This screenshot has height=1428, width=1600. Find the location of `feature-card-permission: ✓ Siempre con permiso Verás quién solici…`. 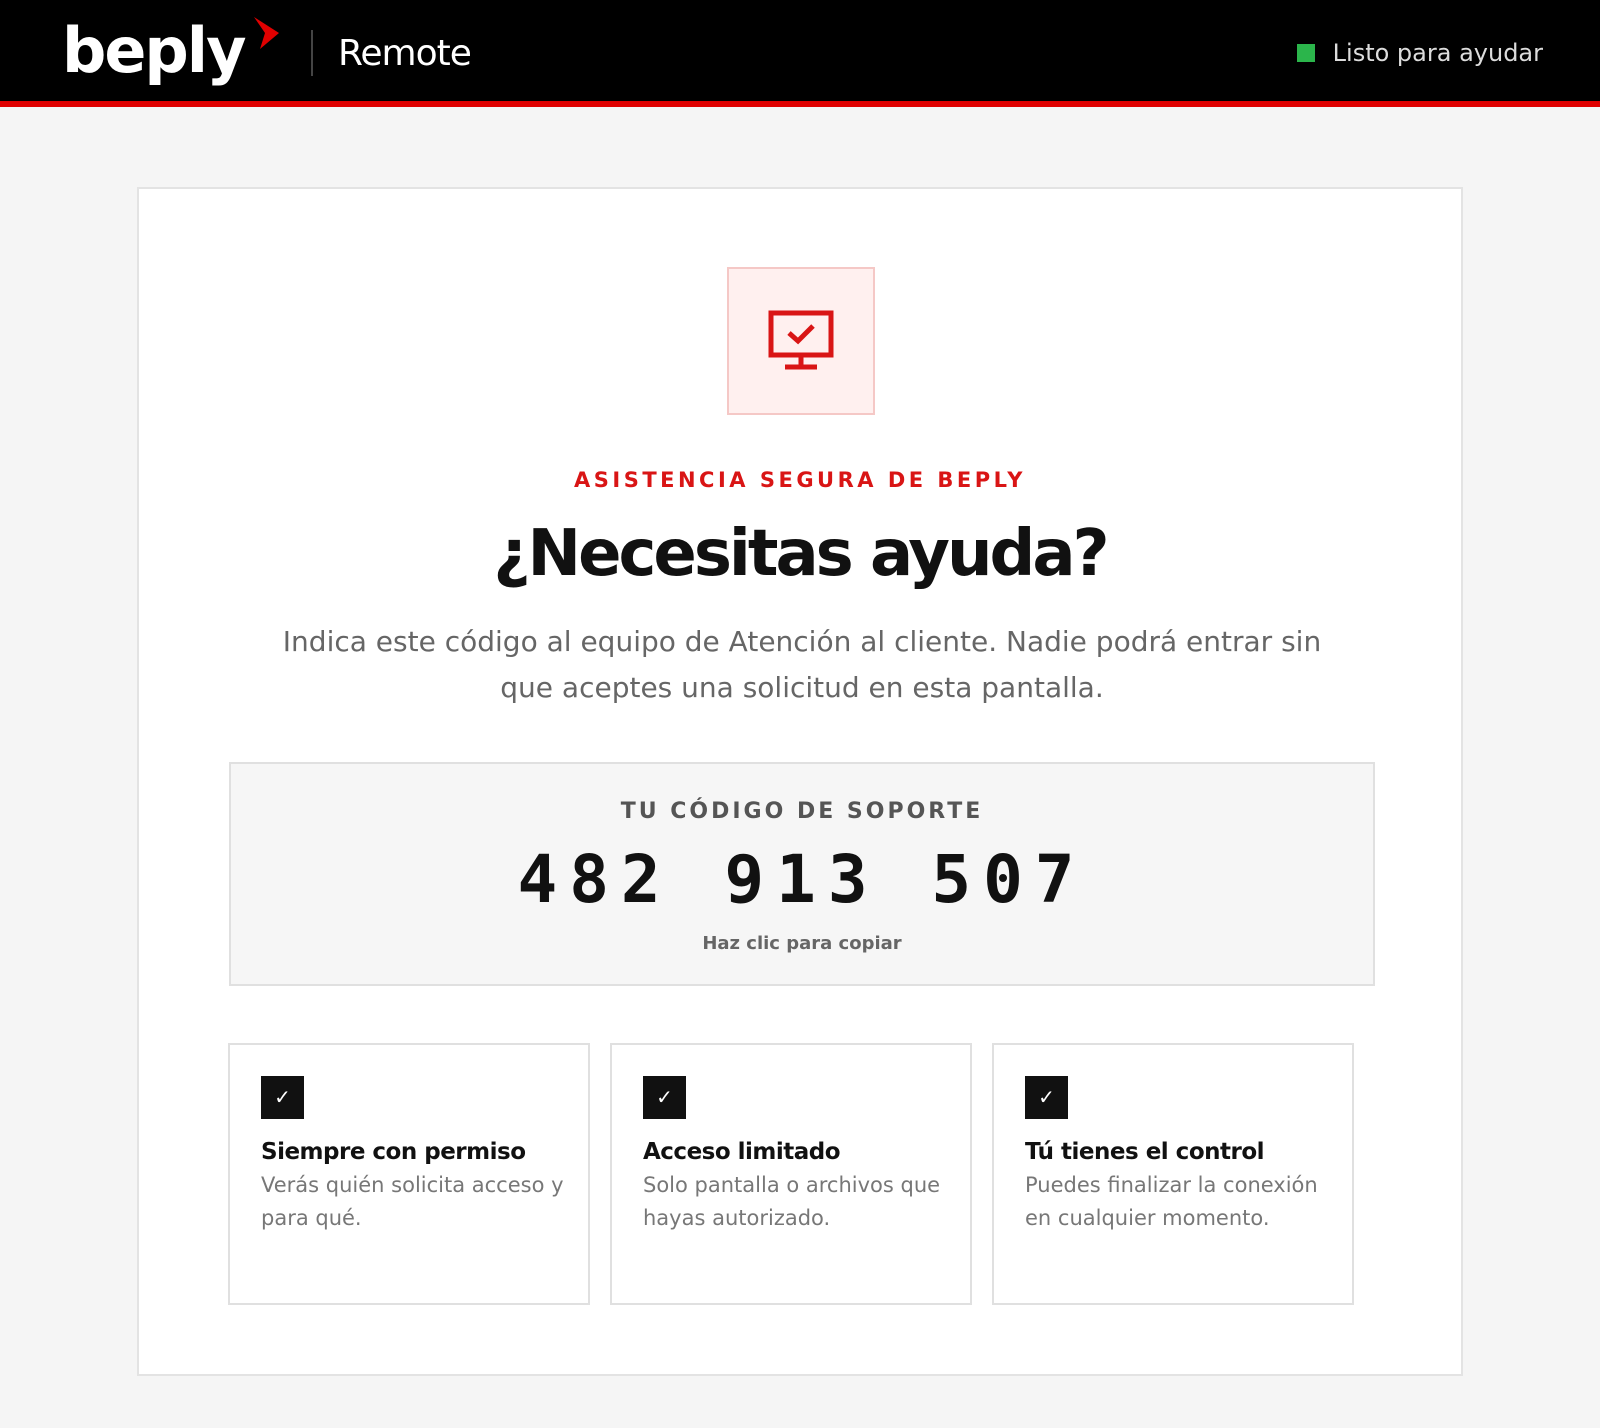

feature-card-permission: ✓ Siempre con permiso Verás quién solici… is located at coordinates (409, 1174).